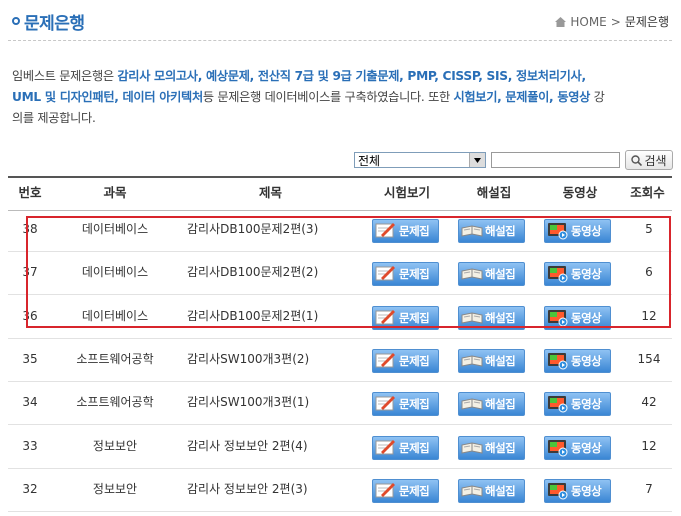  I want to click on page-header: 문제은행 HOME > 문제은행, so click(340, 21).